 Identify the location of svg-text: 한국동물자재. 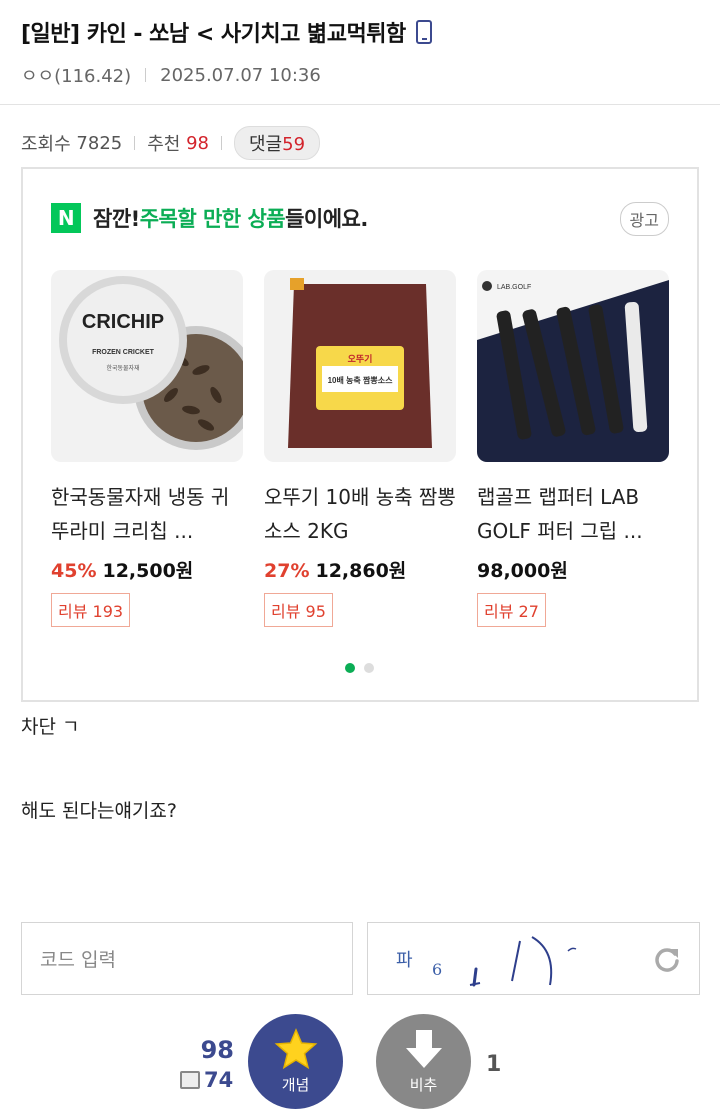
(122, 368).